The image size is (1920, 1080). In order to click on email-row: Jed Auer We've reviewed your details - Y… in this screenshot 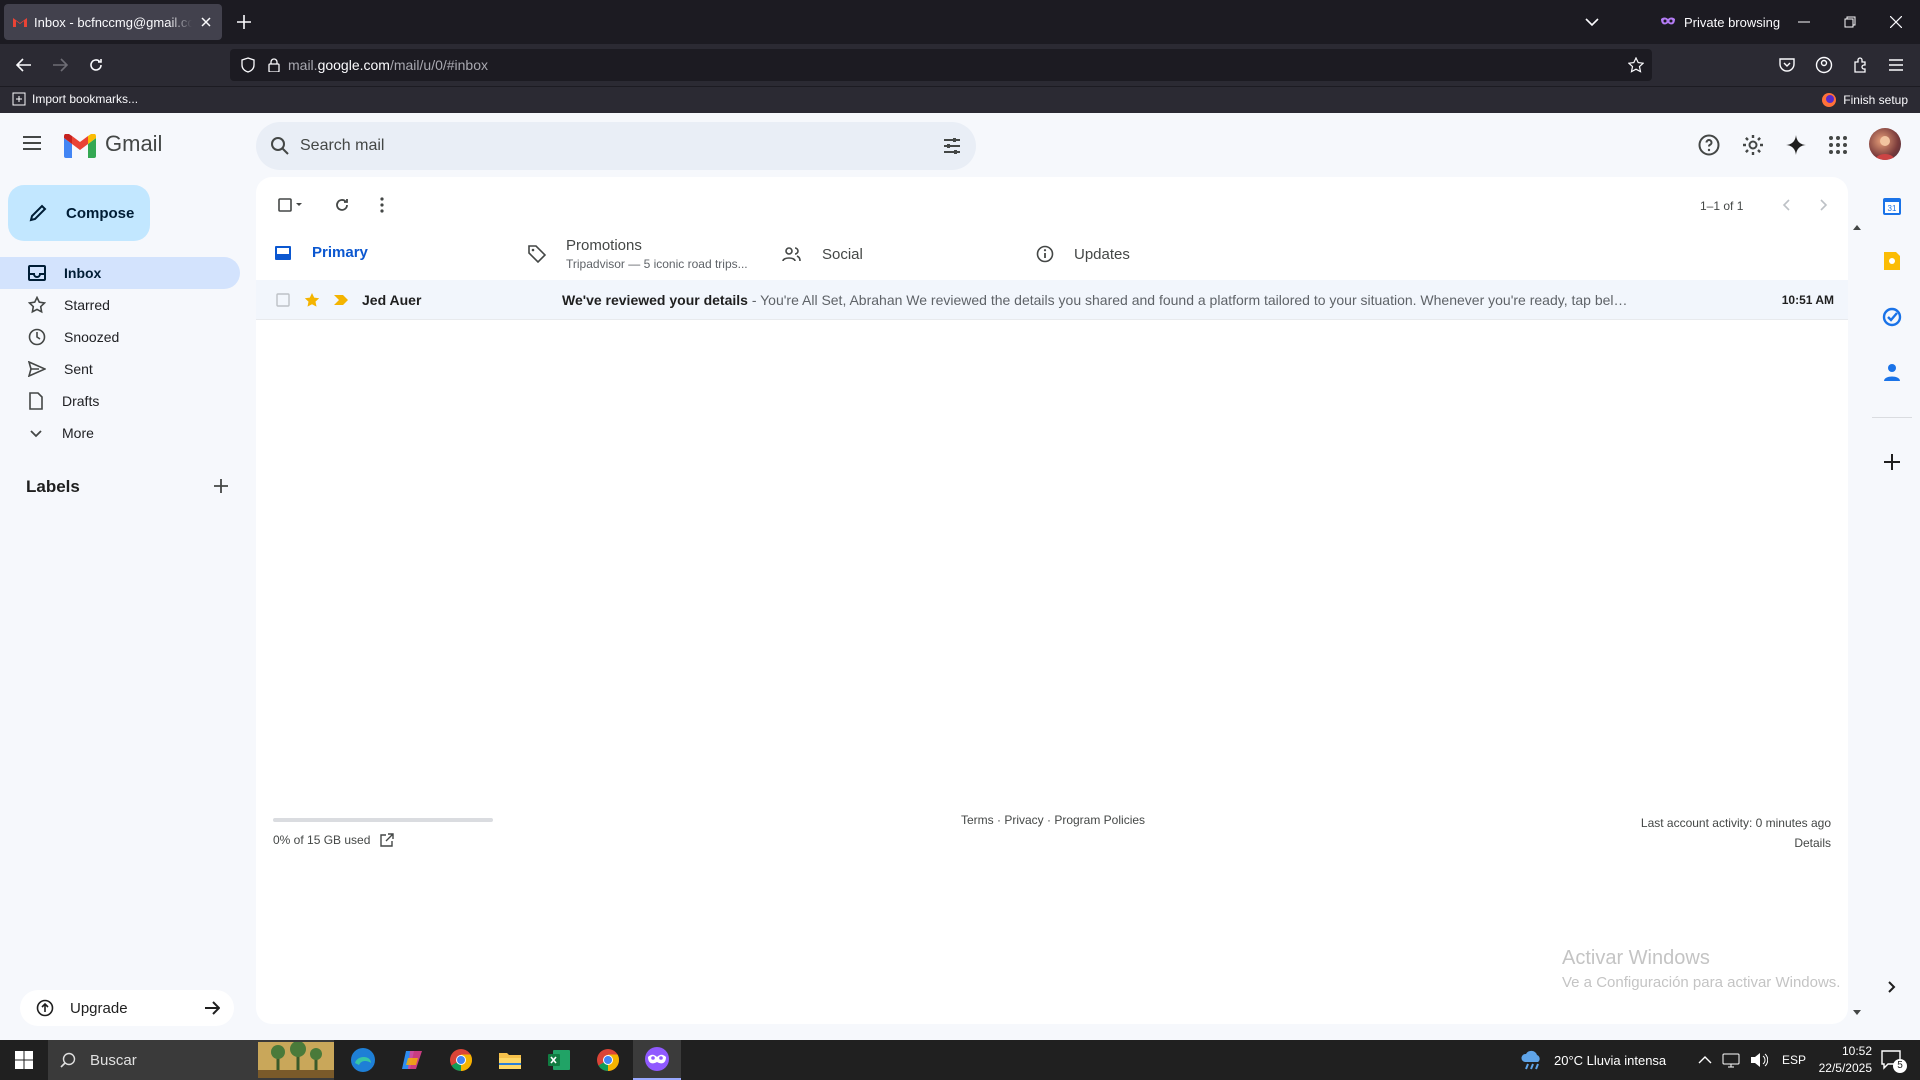, I will do `click(1052, 300)`.